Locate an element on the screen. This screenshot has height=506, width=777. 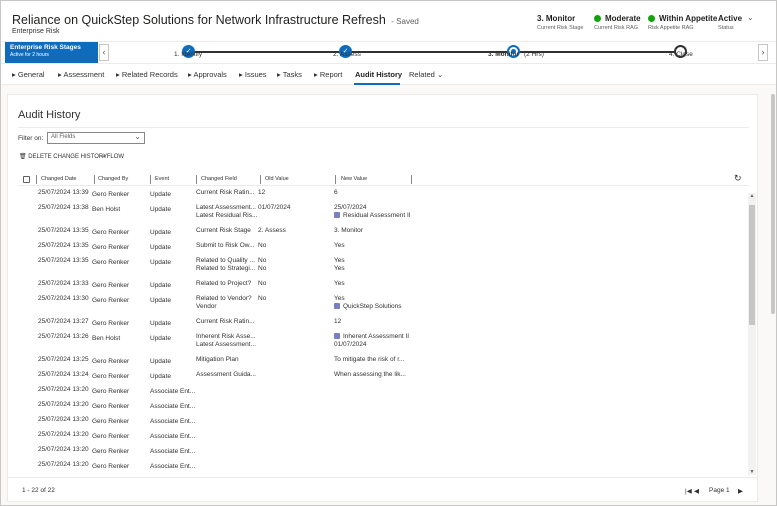
expand-header-chevron-icon: ⌄ is located at coordinates (750, 17).